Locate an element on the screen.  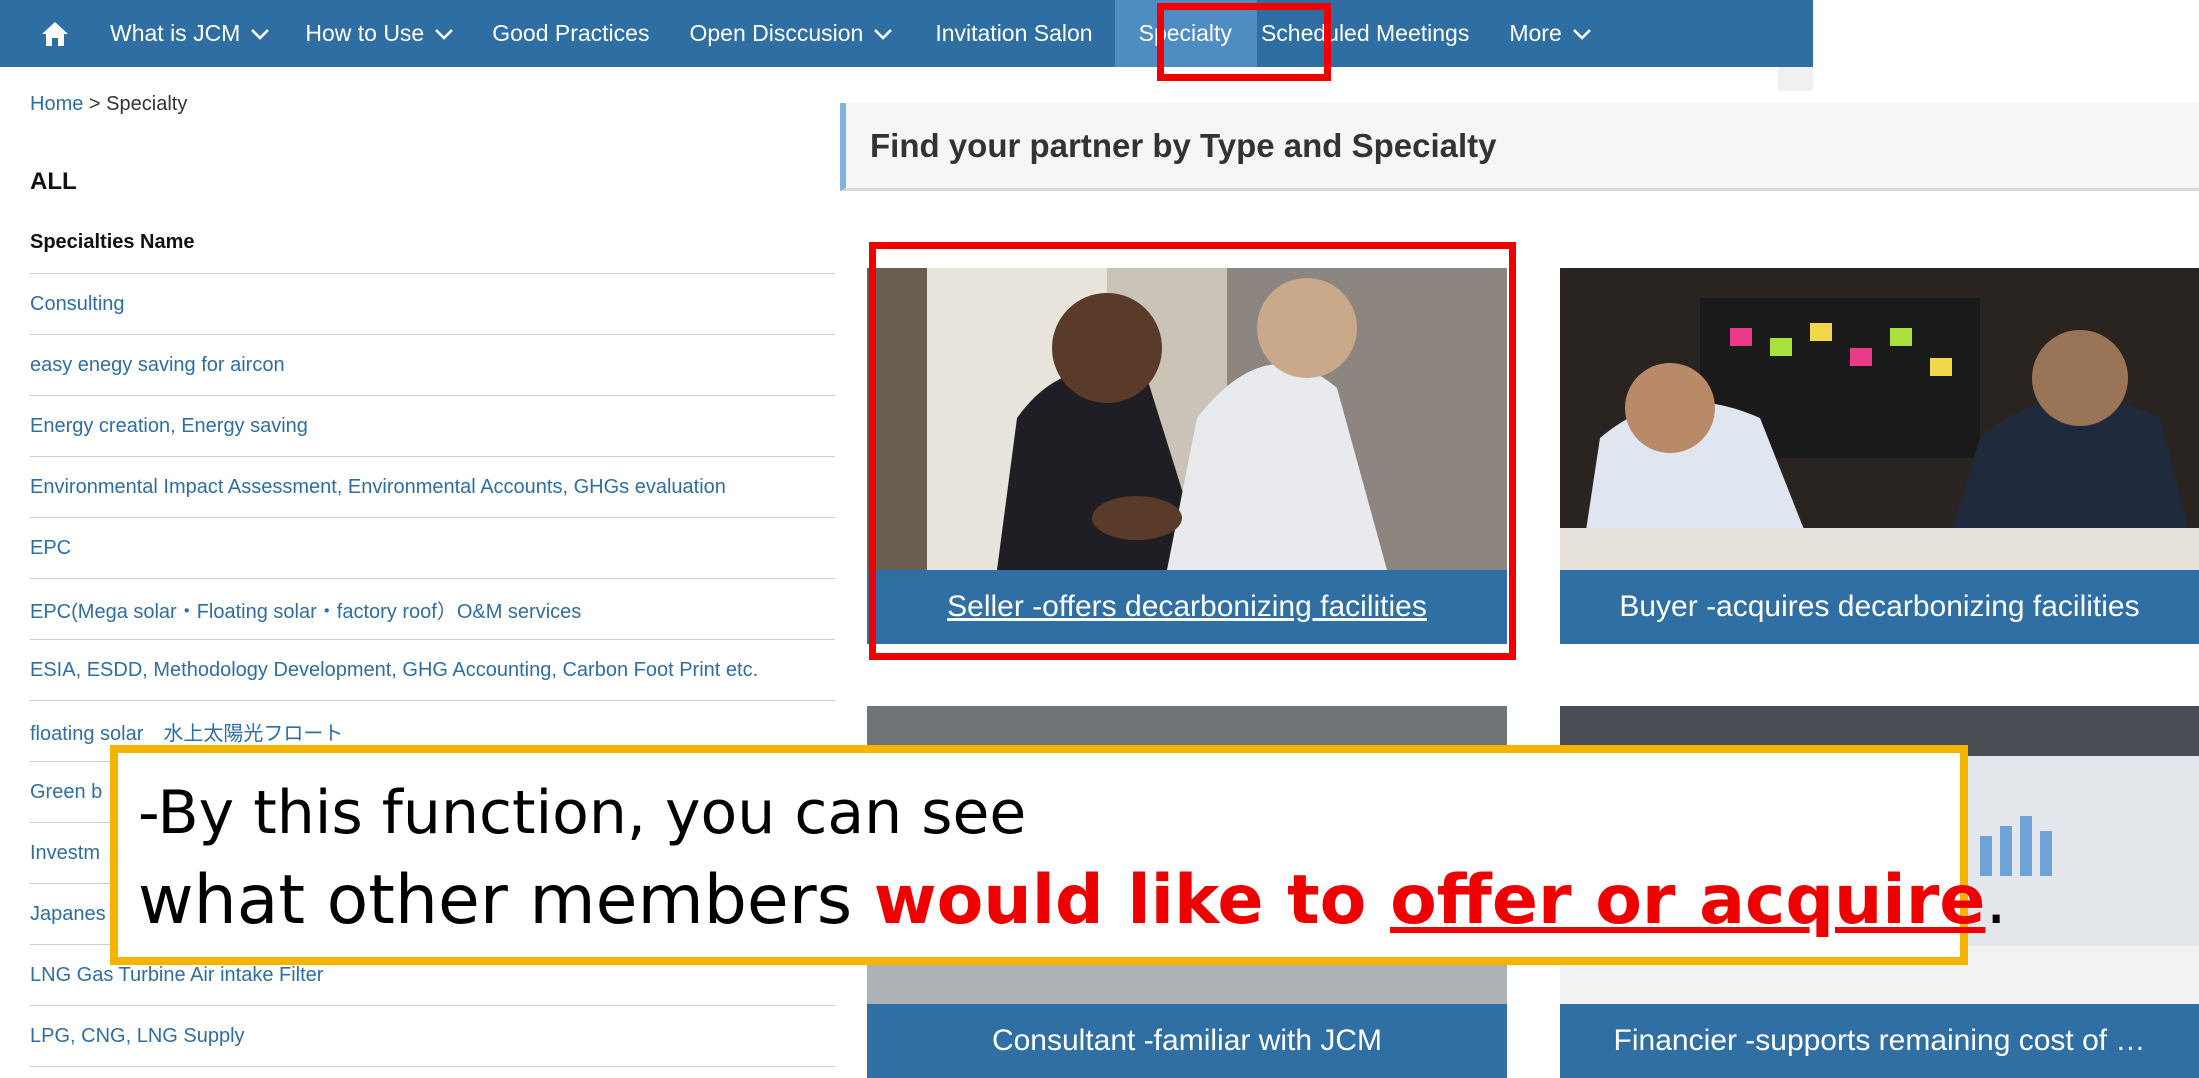
nav-label: Open Disccusion is located at coordinates (776, 33).